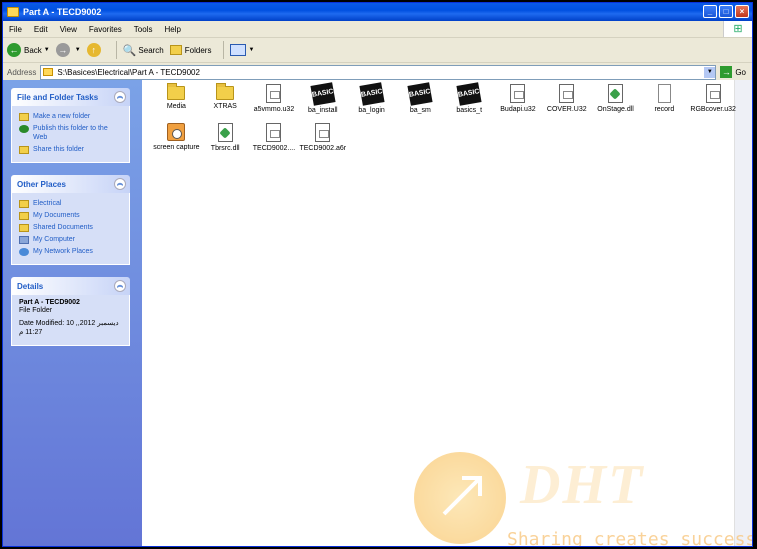 The image size is (757, 549). I want to click on details-name: Part A - TECD9002, so click(49, 302).